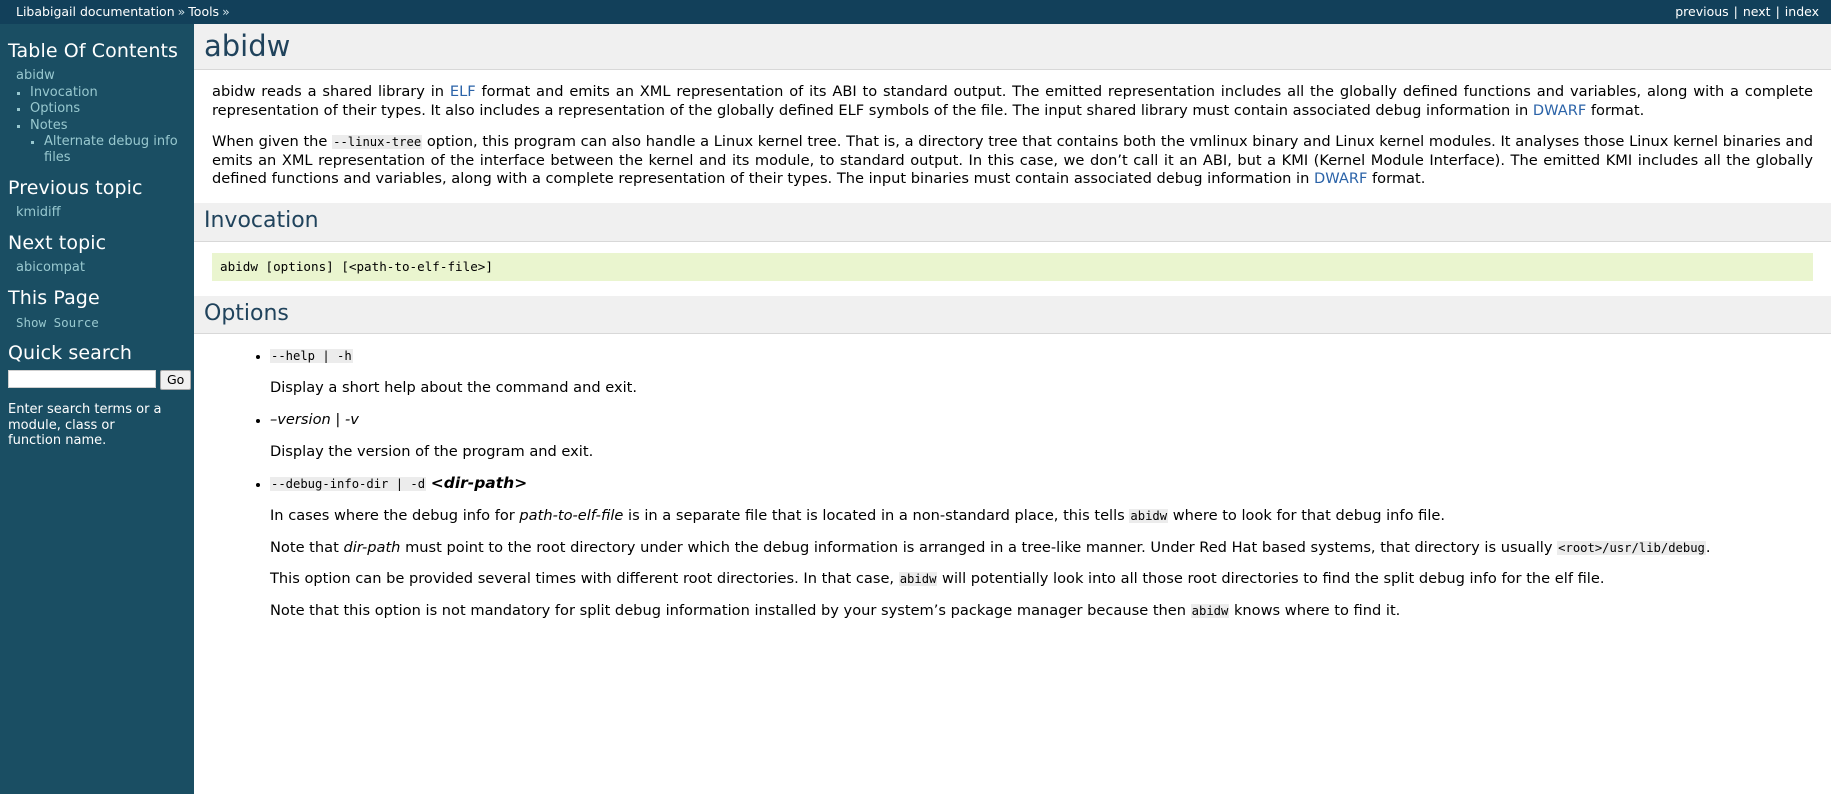 Image resolution: width=1831 pixels, height=794 pixels. What do you see at coordinates (1708, 547) in the screenshot?
I see `opt3-p2-text-3: .` at bounding box center [1708, 547].